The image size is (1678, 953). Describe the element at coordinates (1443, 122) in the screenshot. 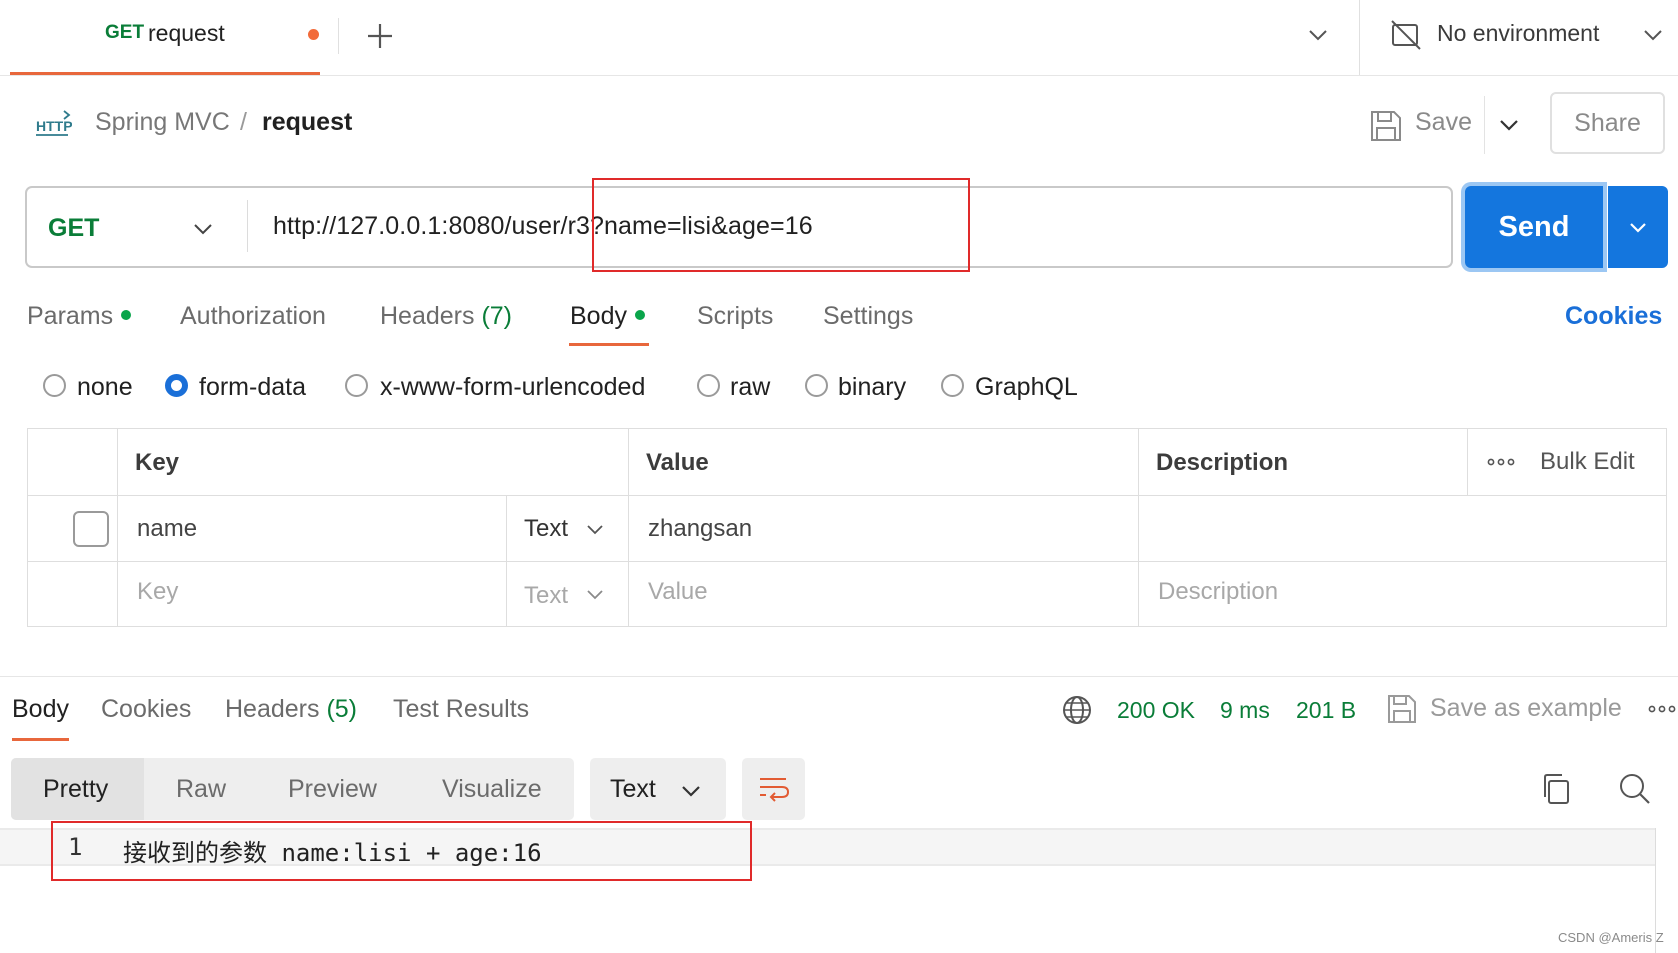

I see `save-button: Save` at that location.